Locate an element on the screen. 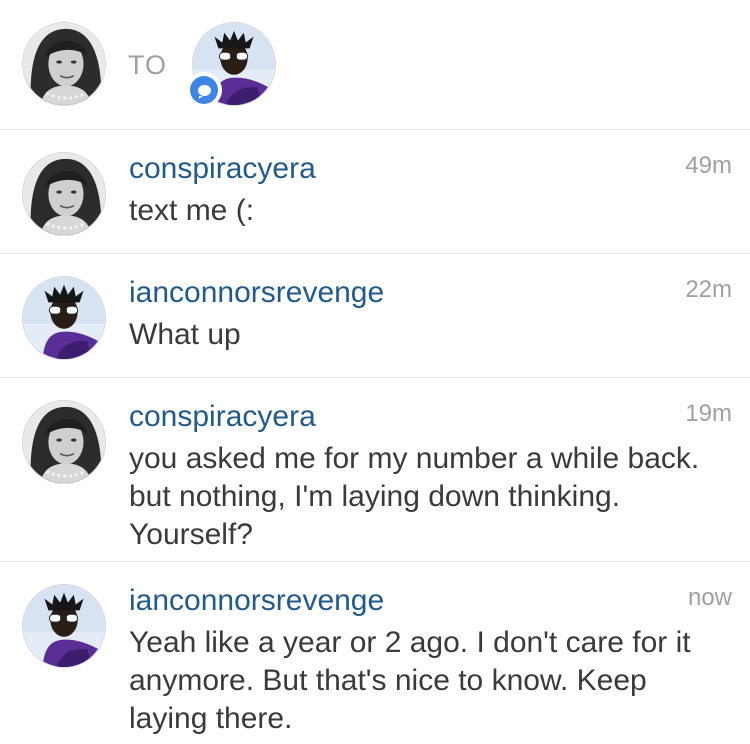 The width and height of the screenshot is (750, 744). message-timestamp: now is located at coordinates (709, 597).